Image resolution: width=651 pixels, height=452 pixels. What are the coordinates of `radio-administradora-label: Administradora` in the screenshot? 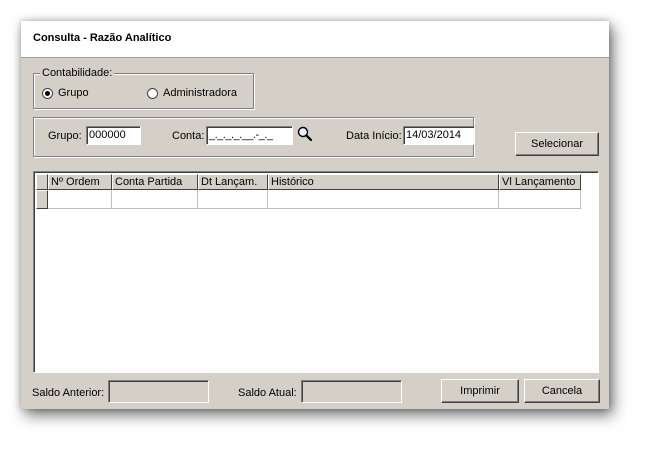 It's located at (200, 93).